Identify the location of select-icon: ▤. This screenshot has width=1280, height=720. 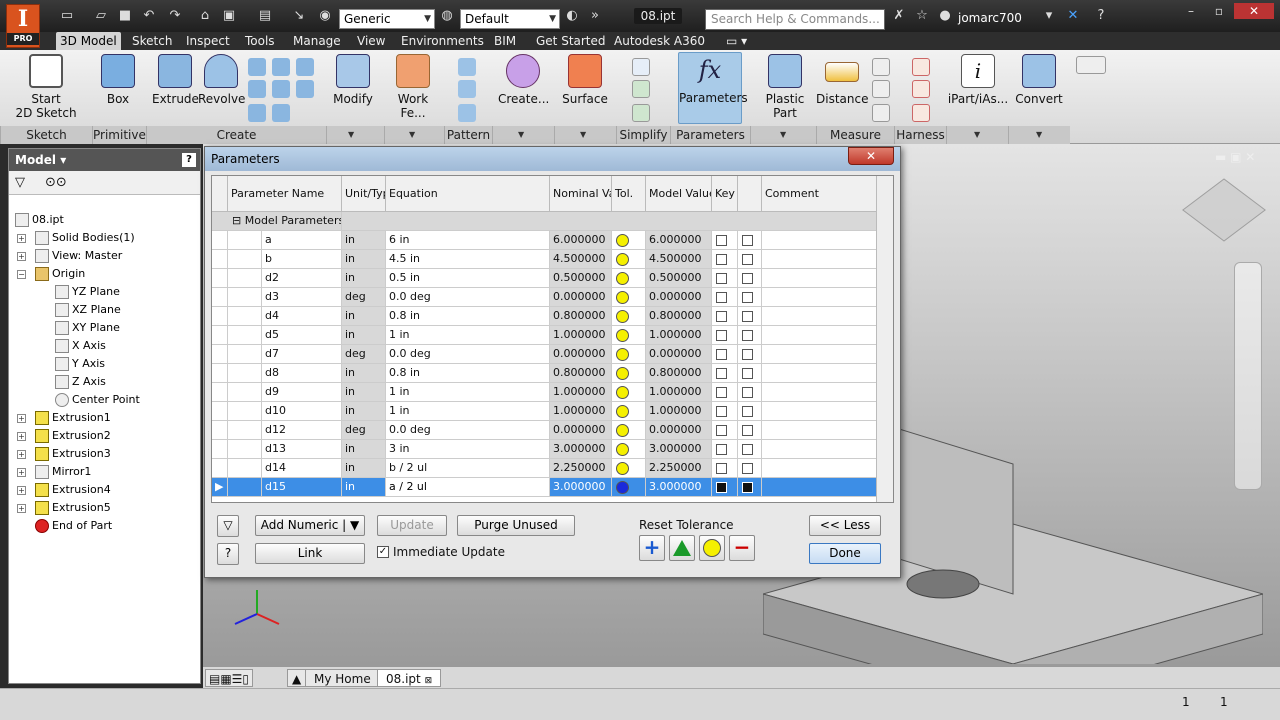
(265, 16).